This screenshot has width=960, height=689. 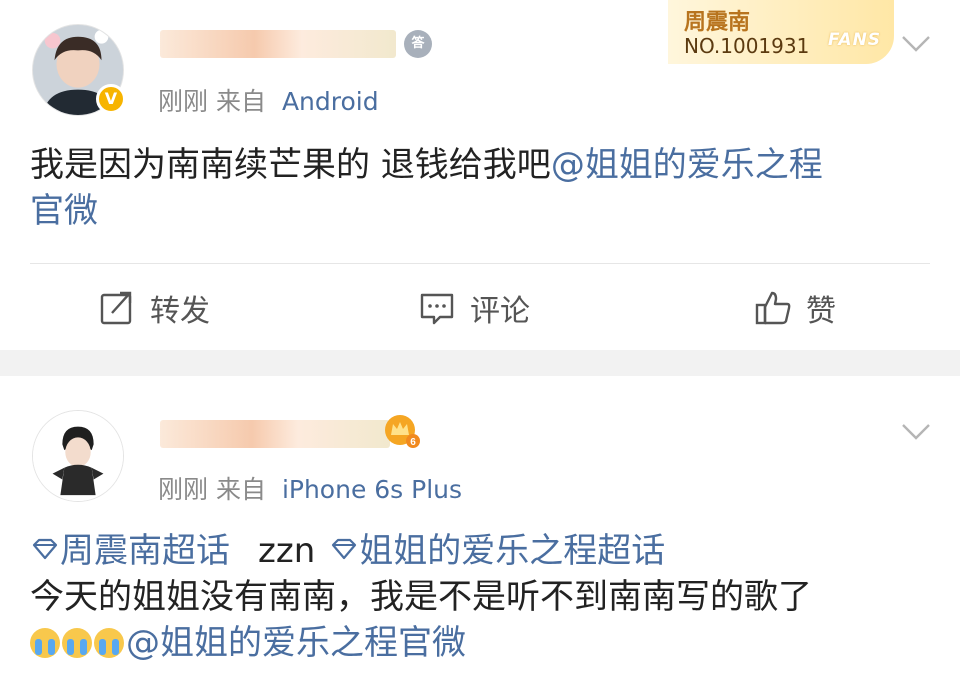 I want to click on post-text-line2: 今天的姐姐没有南南，我是不是听不到南南写的歌了, so click(x=421, y=597).